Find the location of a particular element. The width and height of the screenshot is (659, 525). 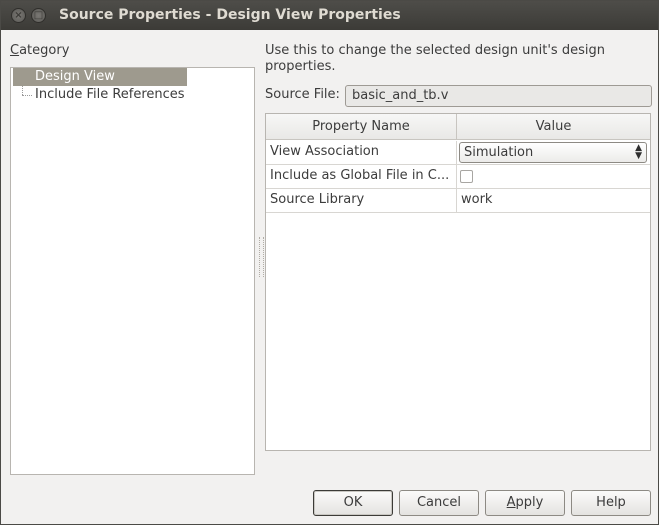

close-icon: × is located at coordinates (18, 15).